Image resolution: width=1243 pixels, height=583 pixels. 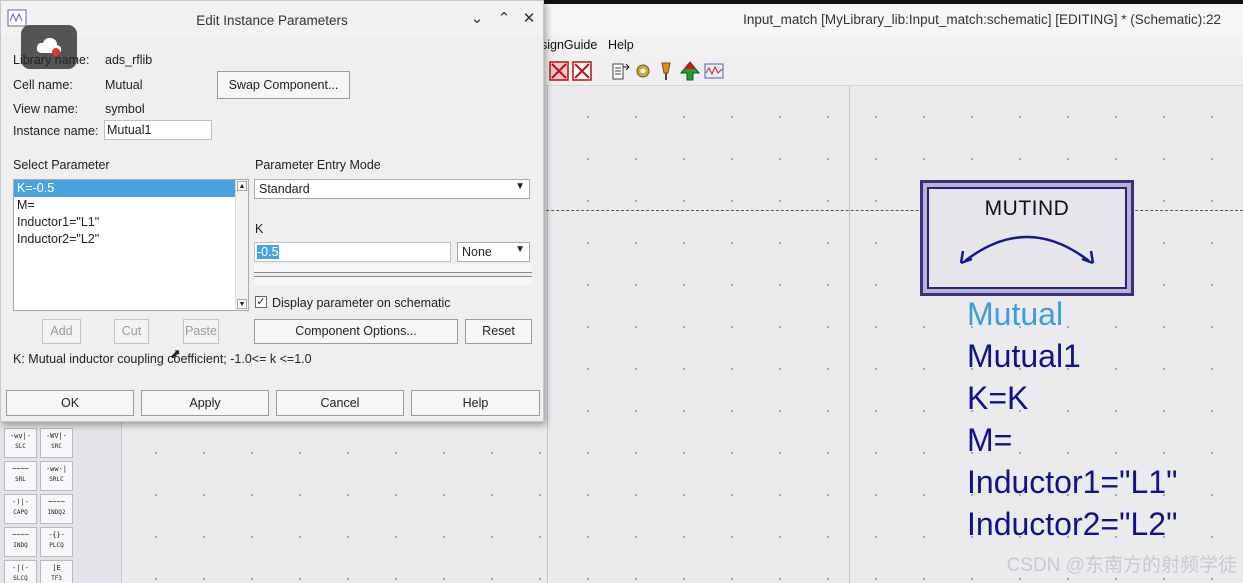 I want to click on simulate-icon, so click(x=714, y=71).